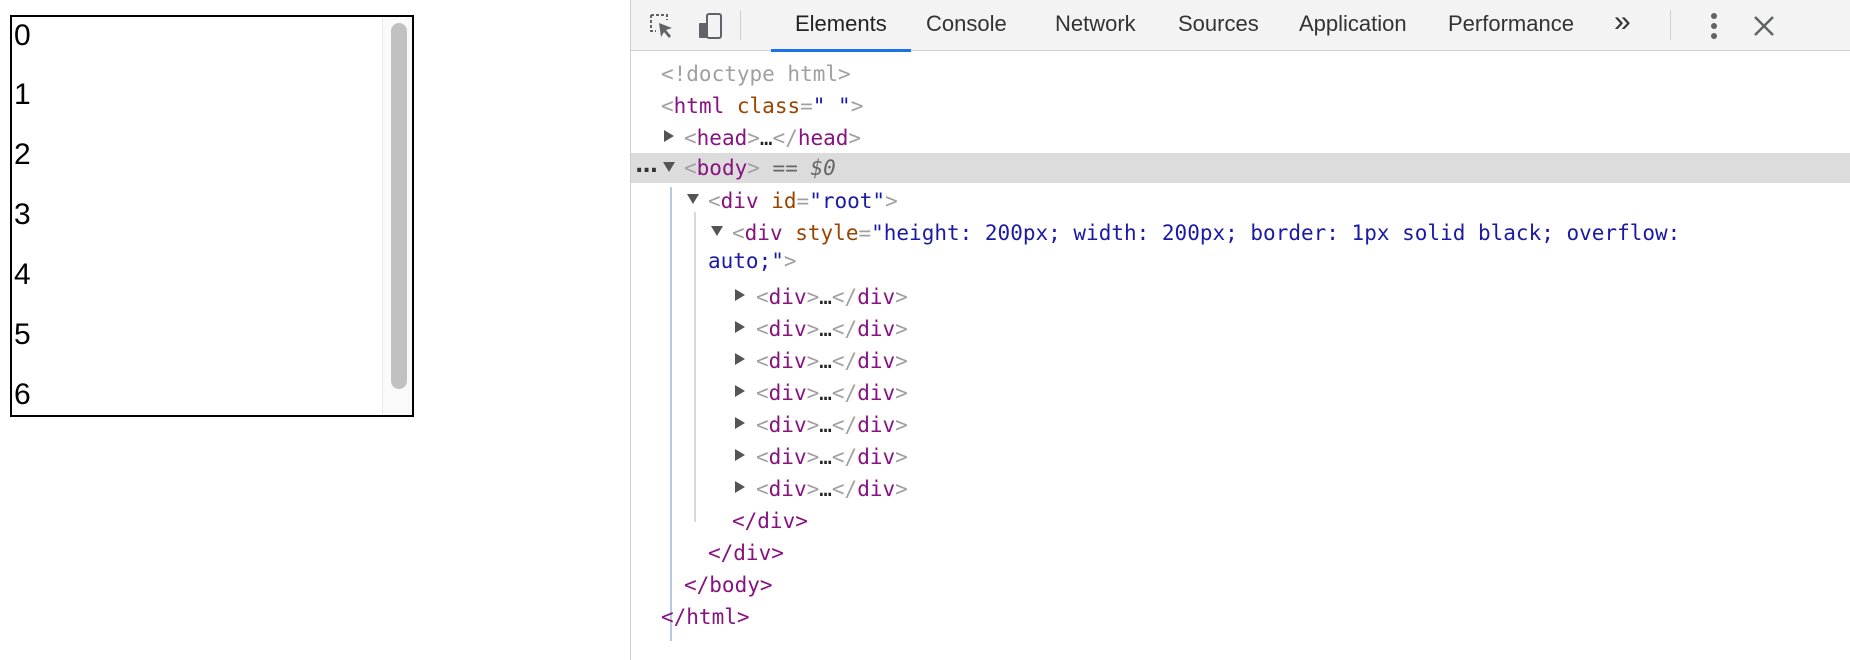 The image size is (1850, 660). What do you see at coordinates (662, 26) in the screenshot?
I see `cursor-select-icon` at bounding box center [662, 26].